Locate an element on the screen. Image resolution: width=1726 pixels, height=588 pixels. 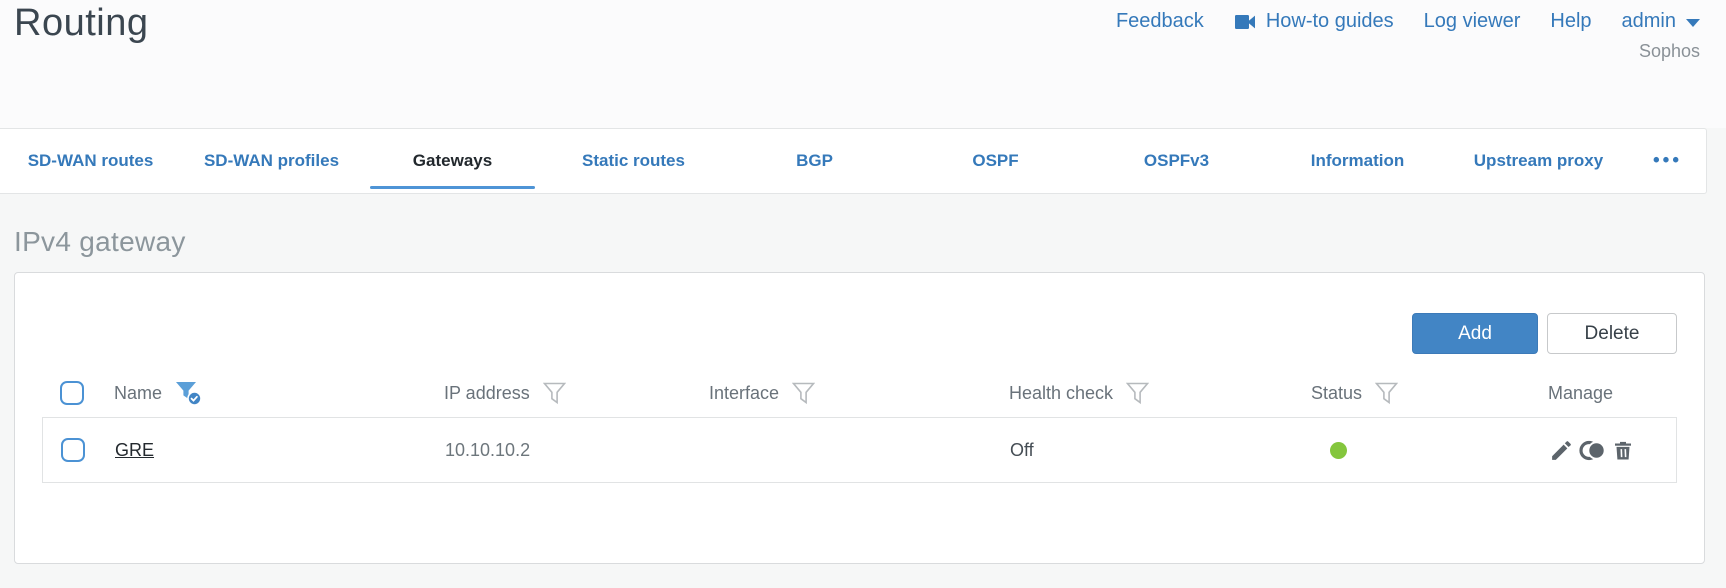
gateway-ip-address: 10.10.10.2 is located at coordinates (488, 449).